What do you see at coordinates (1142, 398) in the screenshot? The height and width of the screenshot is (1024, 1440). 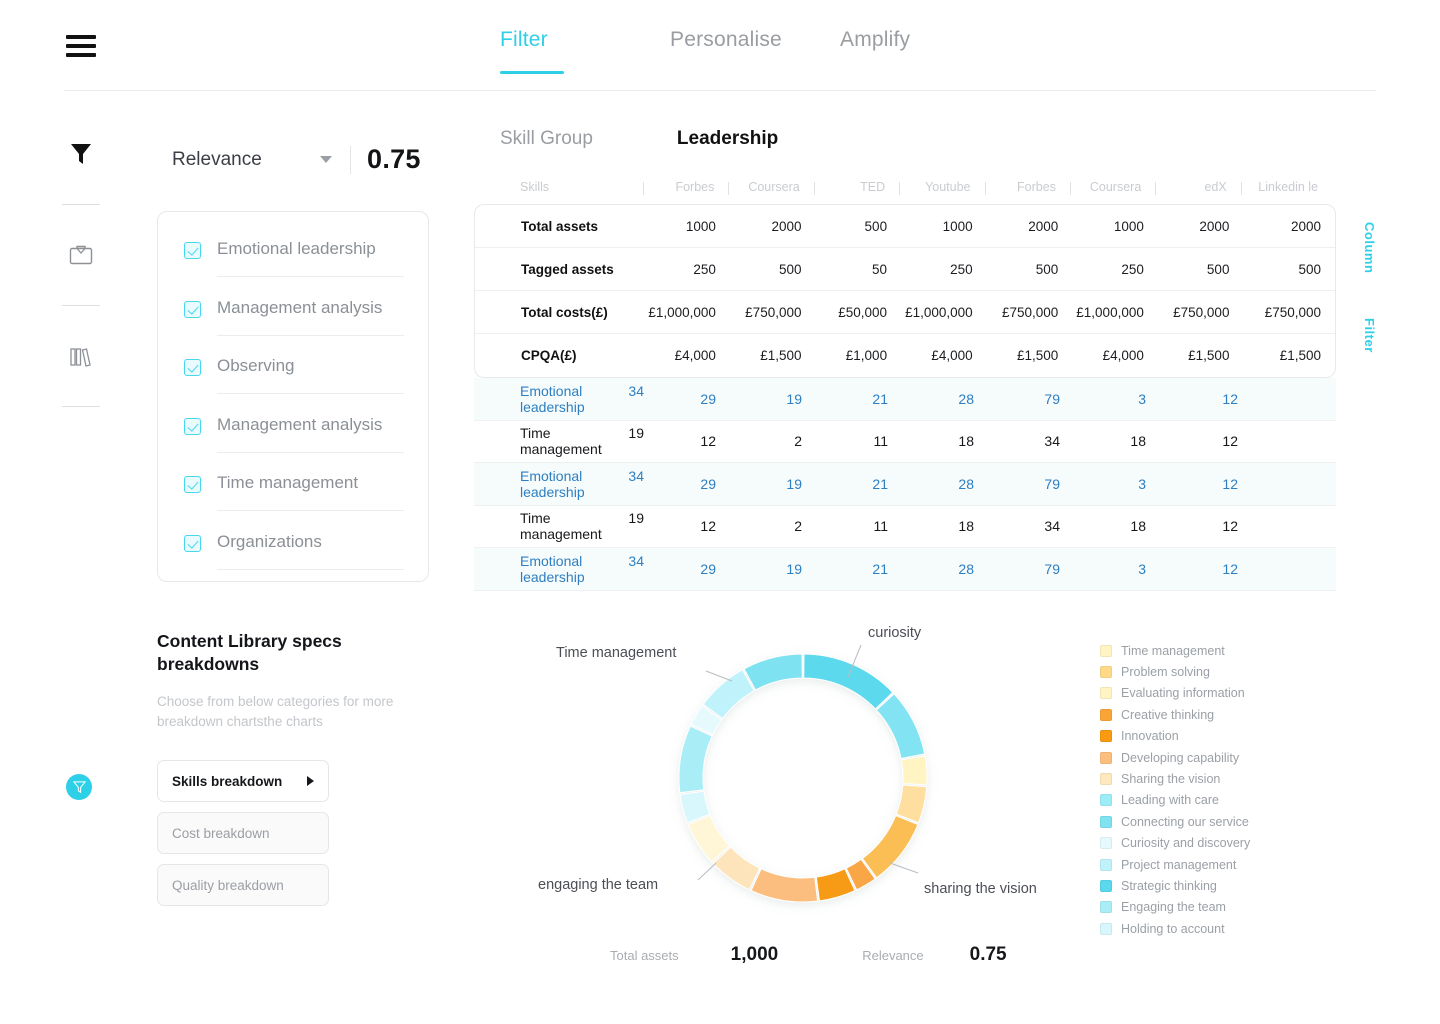 I see `table-cell: 3` at bounding box center [1142, 398].